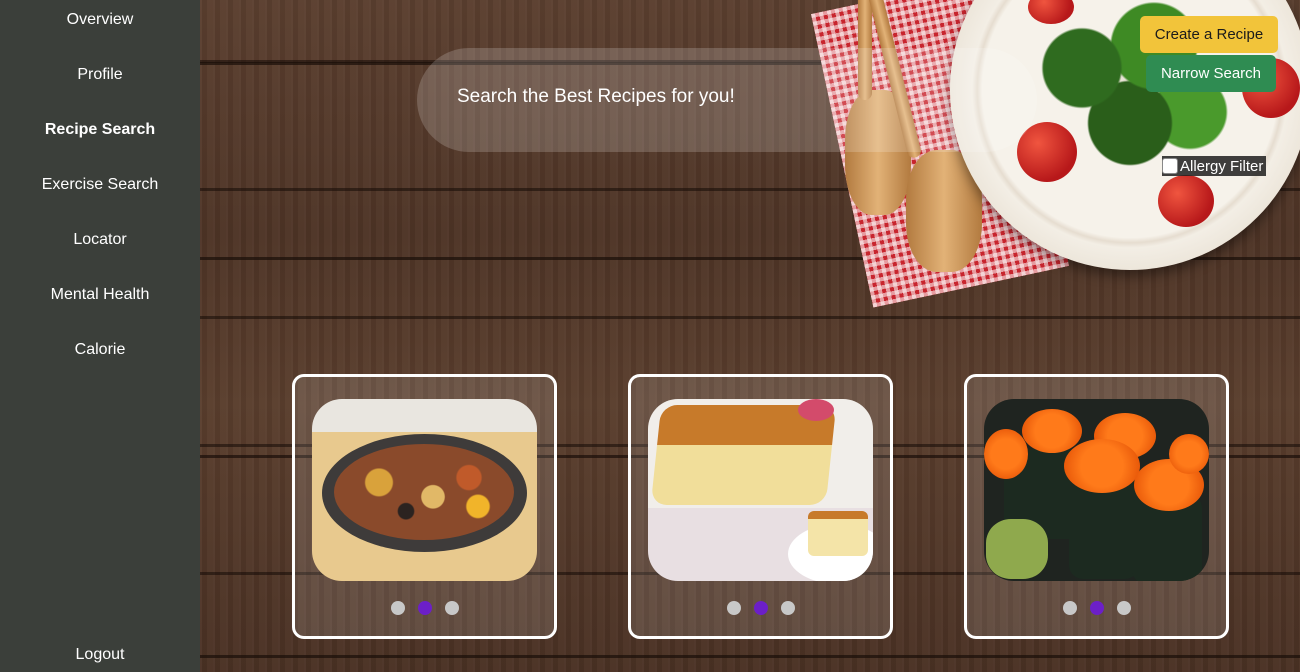 The height and width of the screenshot is (672, 1300). I want to click on allergy-filter-label: Allergy Filter, so click(1222, 166).